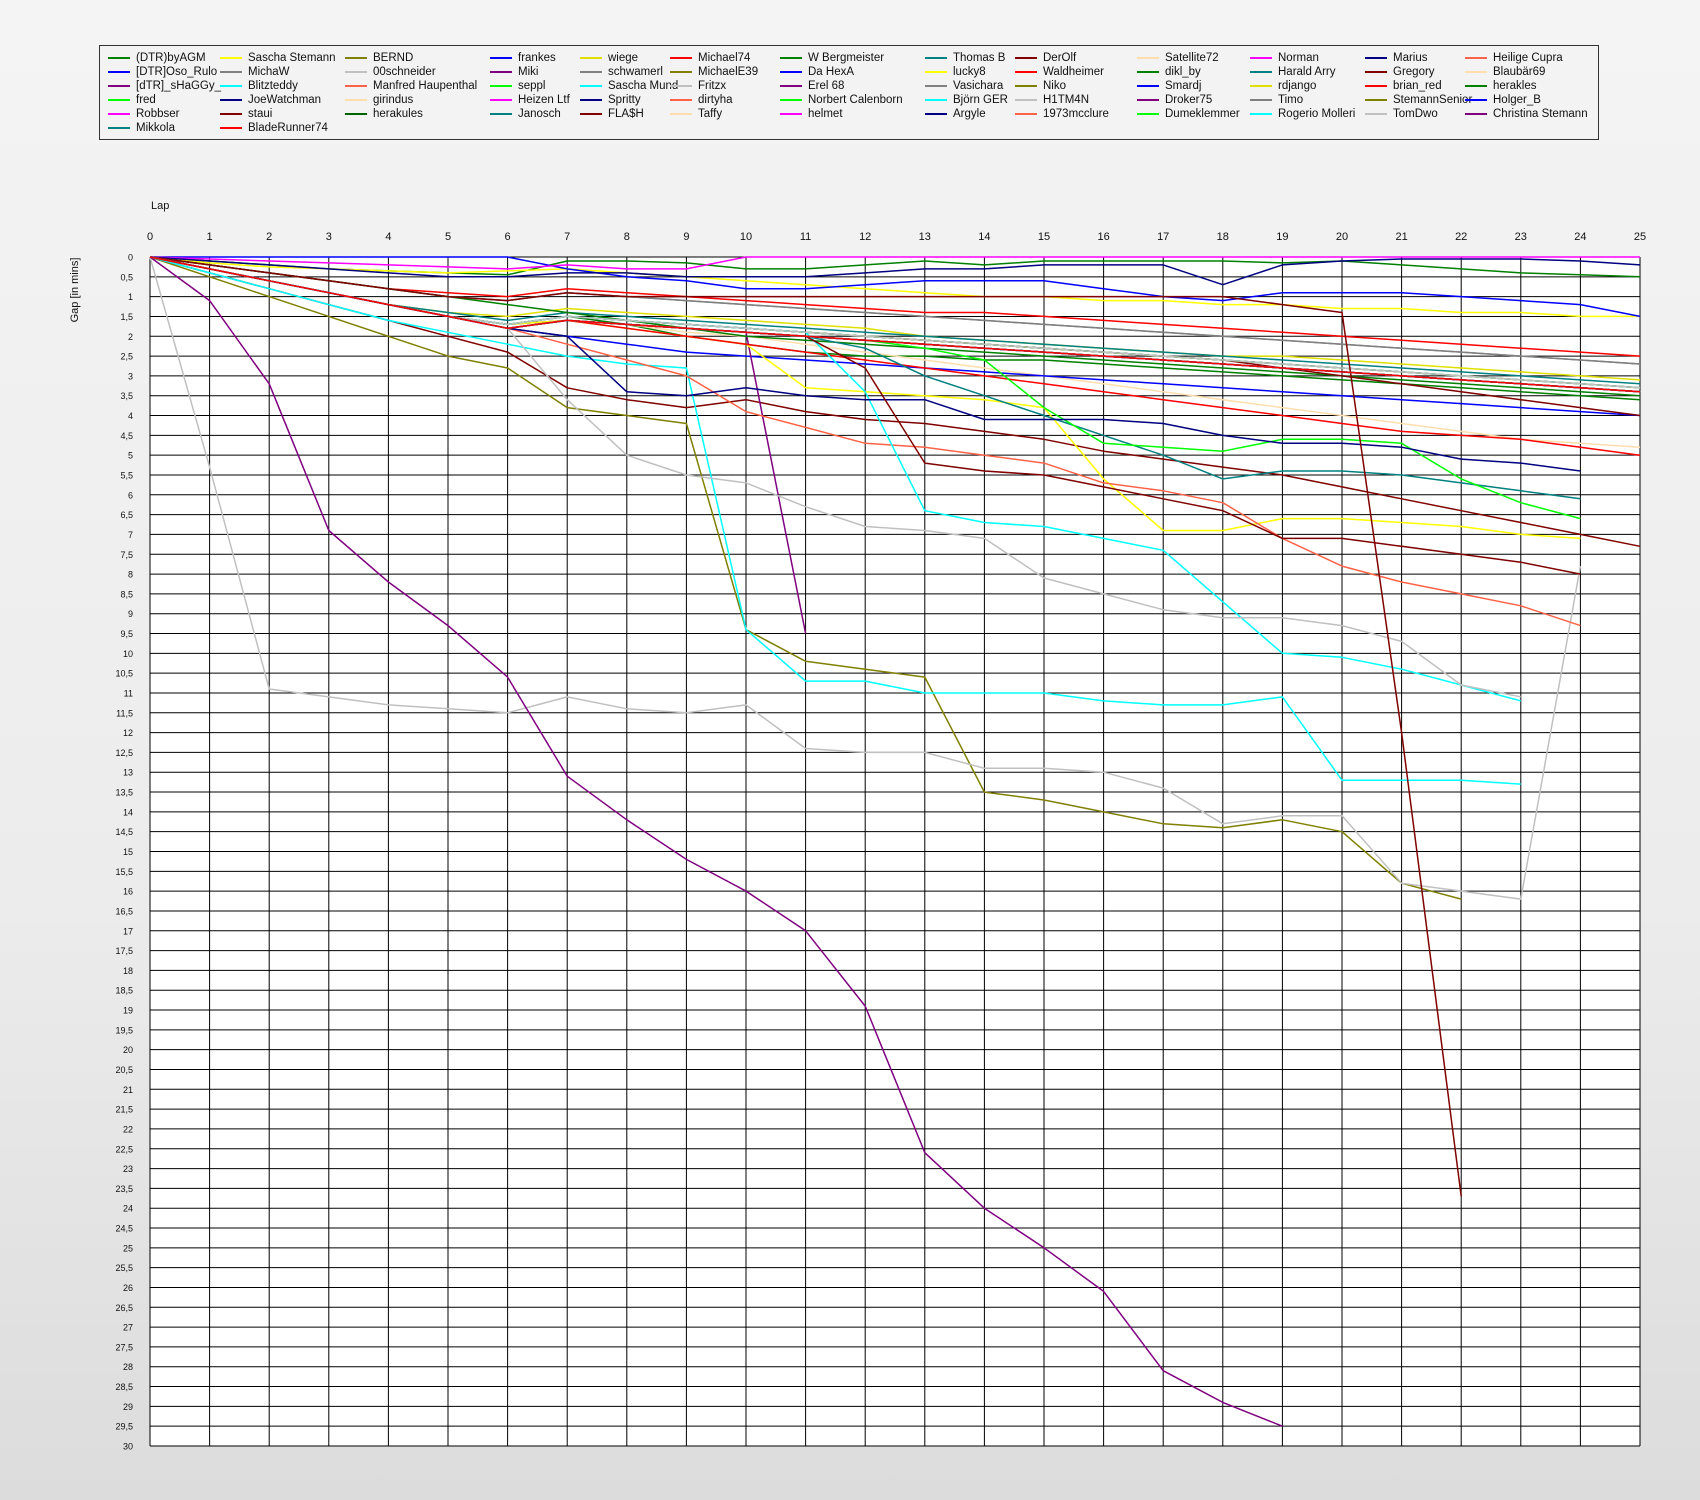 This screenshot has height=1500, width=1700. Describe the element at coordinates (126, 357) in the screenshot. I see `y-tick-label: 2,5` at that location.